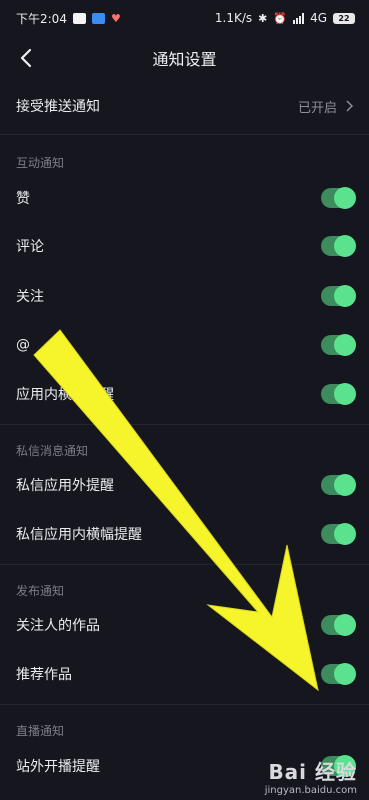  What do you see at coordinates (338, 625) in the screenshot?
I see `toggle-followed-works` at bounding box center [338, 625].